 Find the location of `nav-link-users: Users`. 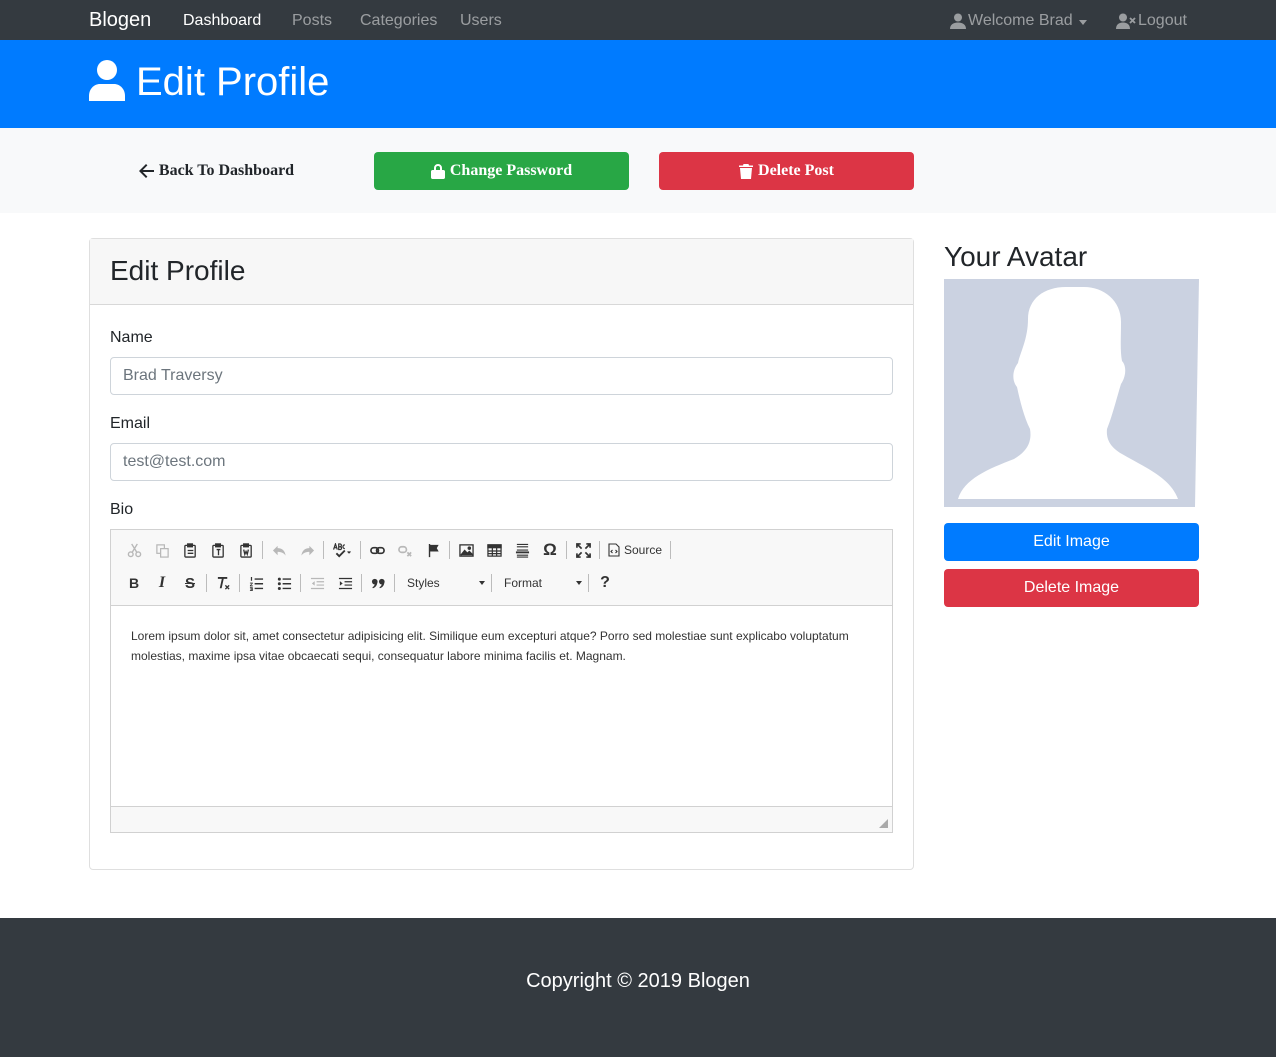

nav-link-users: Users is located at coordinates (481, 21).